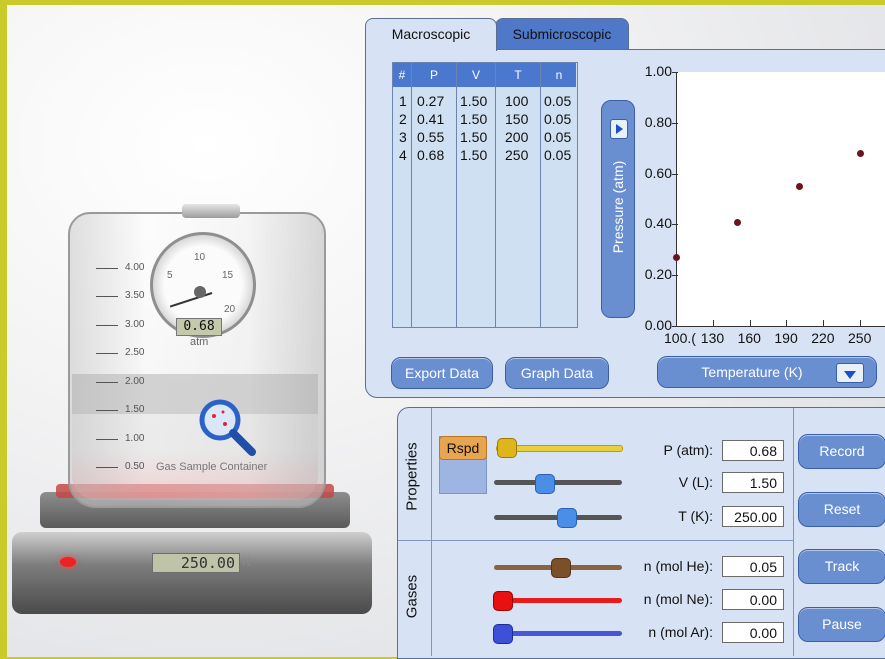 The image size is (885, 659). I want to click on y-tick-label: 0.80, so click(658, 121).